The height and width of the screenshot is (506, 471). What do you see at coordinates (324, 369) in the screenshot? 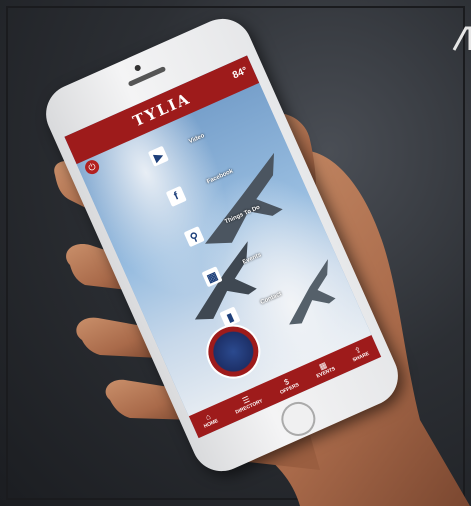
I see `tab-events: ▦ EVENTS` at bounding box center [324, 369].